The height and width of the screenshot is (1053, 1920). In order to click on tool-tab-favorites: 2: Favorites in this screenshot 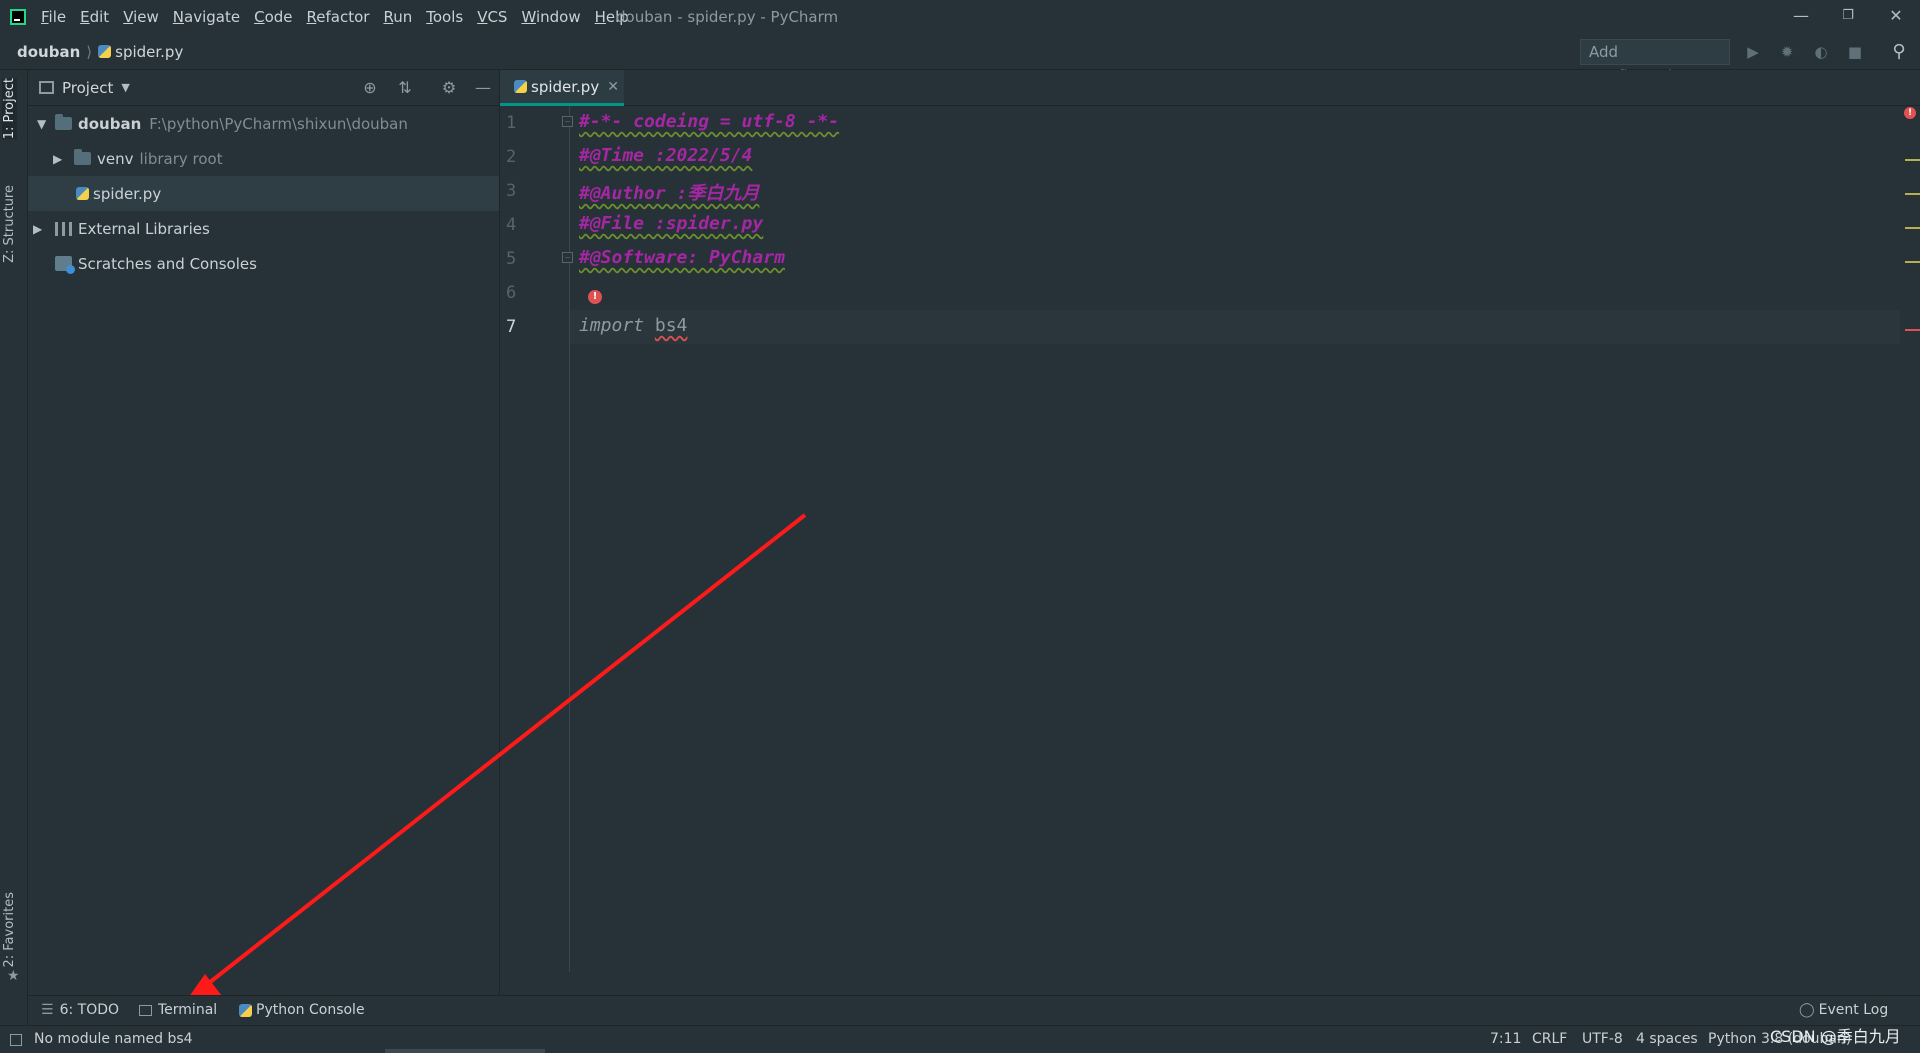, I will do `click(9, 930)`.